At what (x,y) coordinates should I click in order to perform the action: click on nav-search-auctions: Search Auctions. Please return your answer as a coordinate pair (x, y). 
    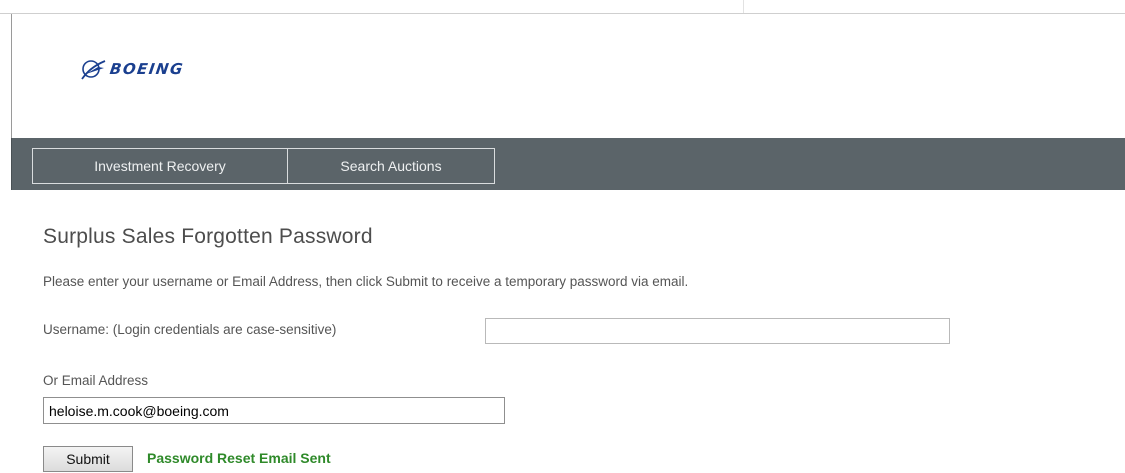
    Looking at the image, I should click on (391, 166).